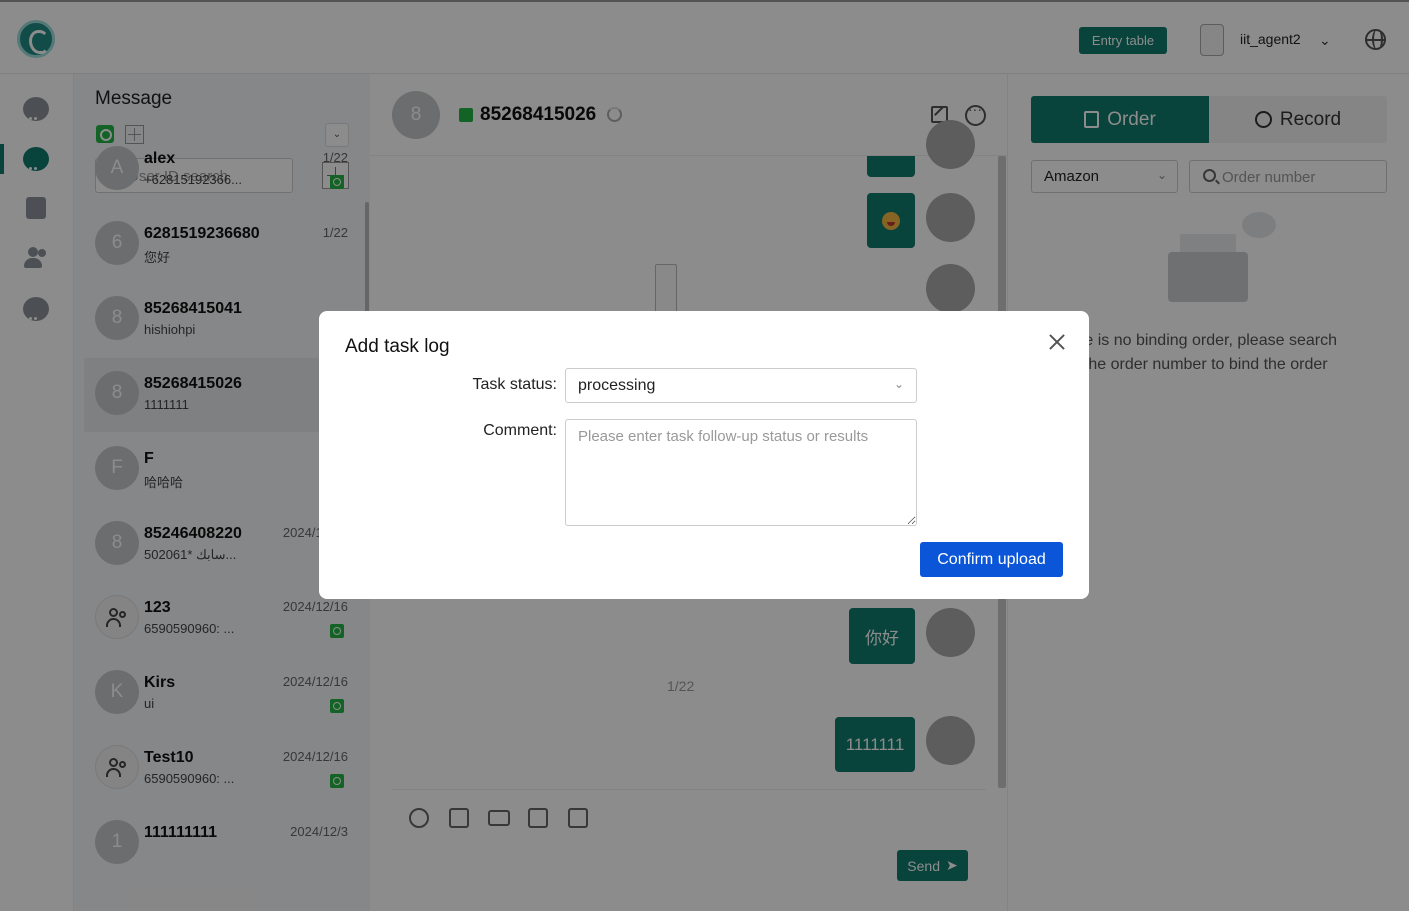  Describe the element at coordinates (520, 430) in the screenshot. I see `comment-label: Comment:` at that location.